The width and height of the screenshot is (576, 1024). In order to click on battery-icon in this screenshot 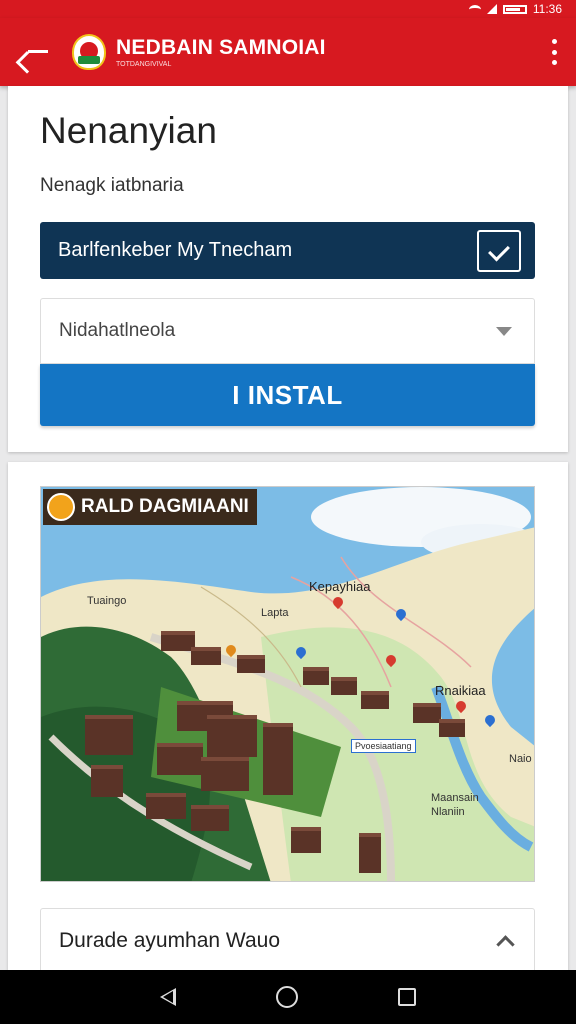, I will do `click(514, 9)`.